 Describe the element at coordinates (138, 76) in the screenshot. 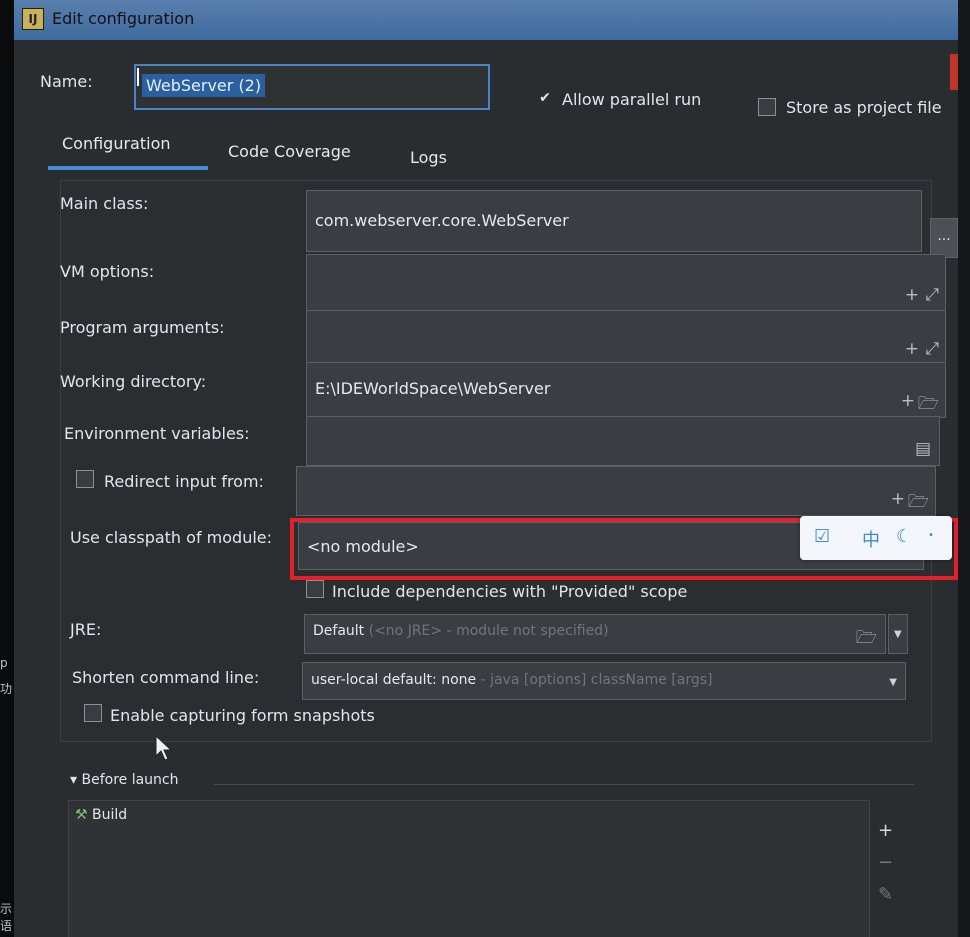

I see `text-cursor` at that location.